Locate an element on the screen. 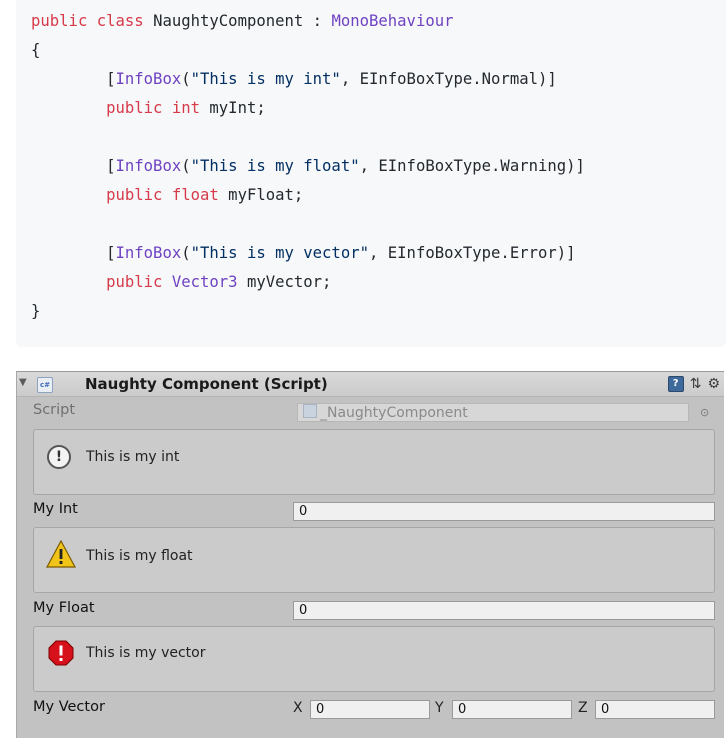 The width and height of the screenshot is (726, 738). code-line: } is located at coordinates (36, 311).